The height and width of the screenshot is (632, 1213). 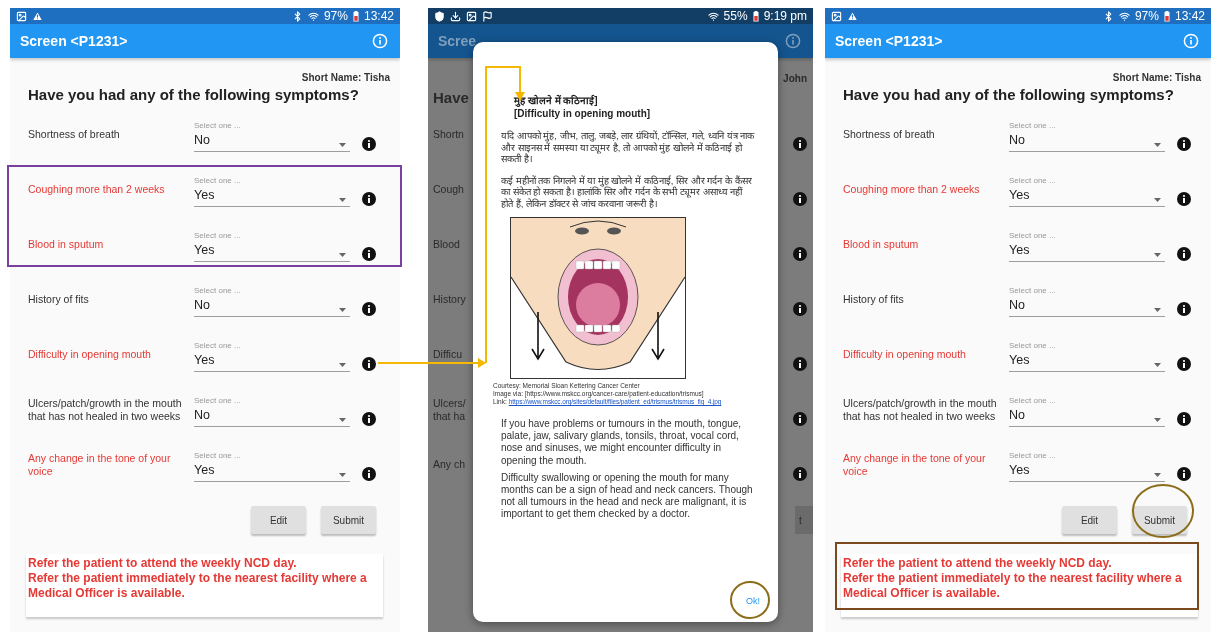 I want to click on symptom-label: Cough, so click(x=448, y=189).